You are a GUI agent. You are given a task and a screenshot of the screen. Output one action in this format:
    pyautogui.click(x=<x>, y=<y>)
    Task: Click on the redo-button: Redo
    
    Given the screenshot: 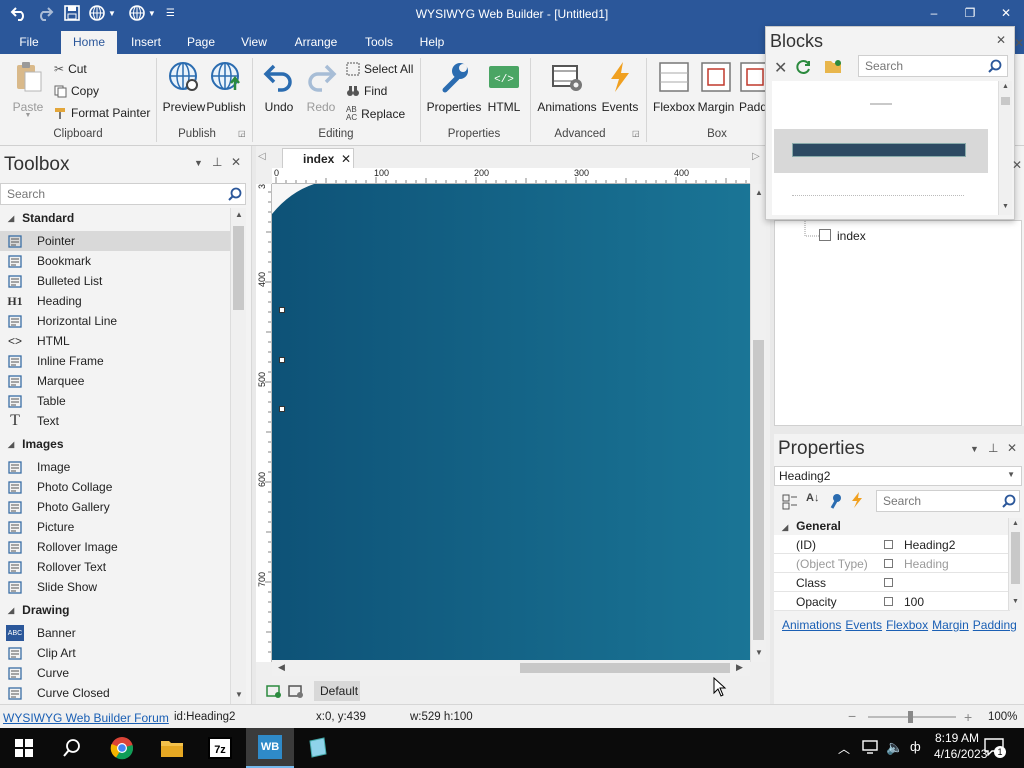 What is the action you would take?
    pyautogui.click(x=321, y=87)
    